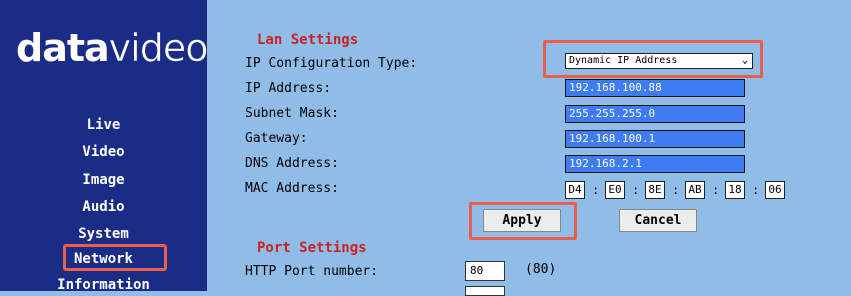 The image size is (851, 296). Describe the element at coordinates (103, 259) in the screenshot. I see `sidebar-item-network: Network` at that location.